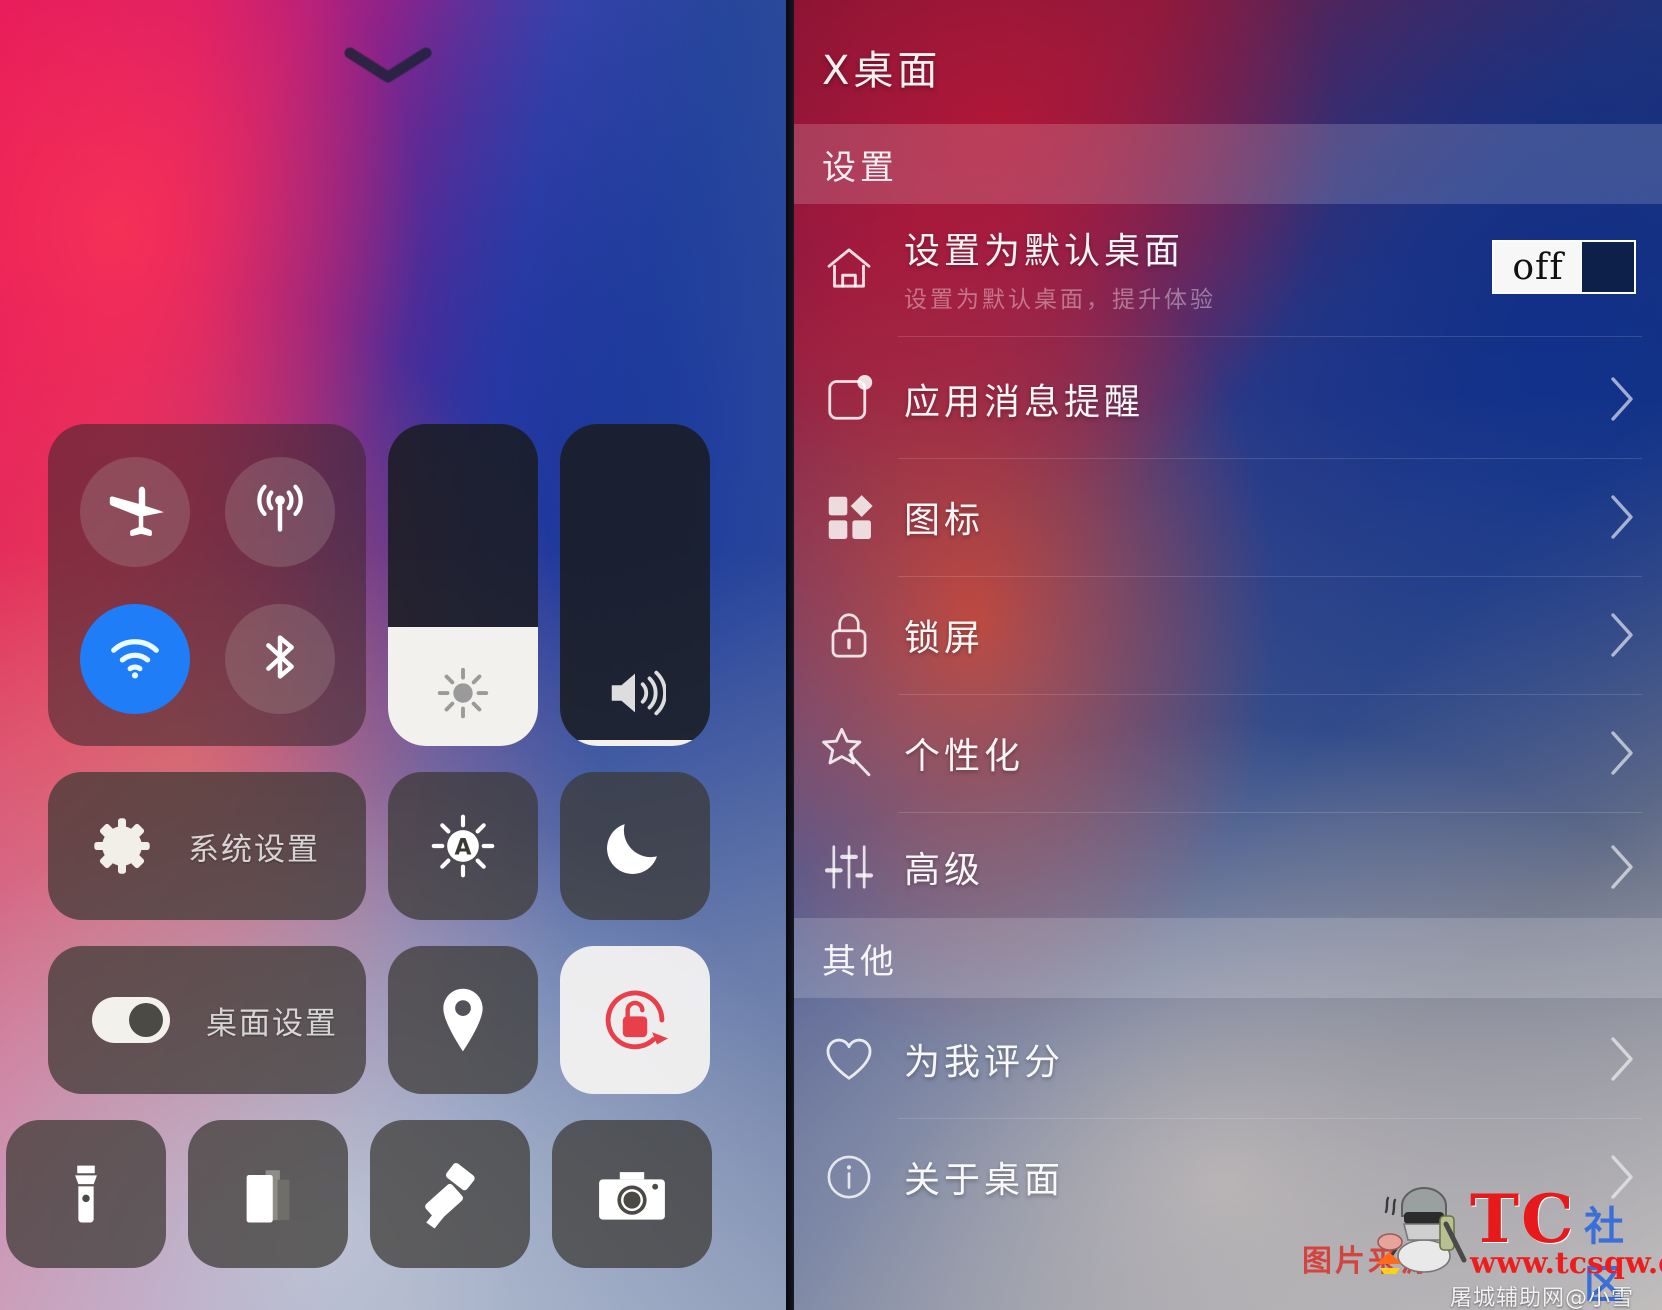 This screenshot has width=1662, height=1310. I want to click on info-icon, so click(849, 1177).